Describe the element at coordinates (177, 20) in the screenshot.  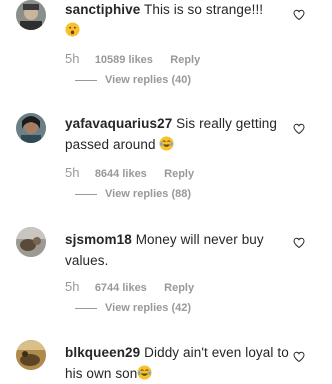
I see `comment-body: sanctiphive This is so strange!!!` at that location.